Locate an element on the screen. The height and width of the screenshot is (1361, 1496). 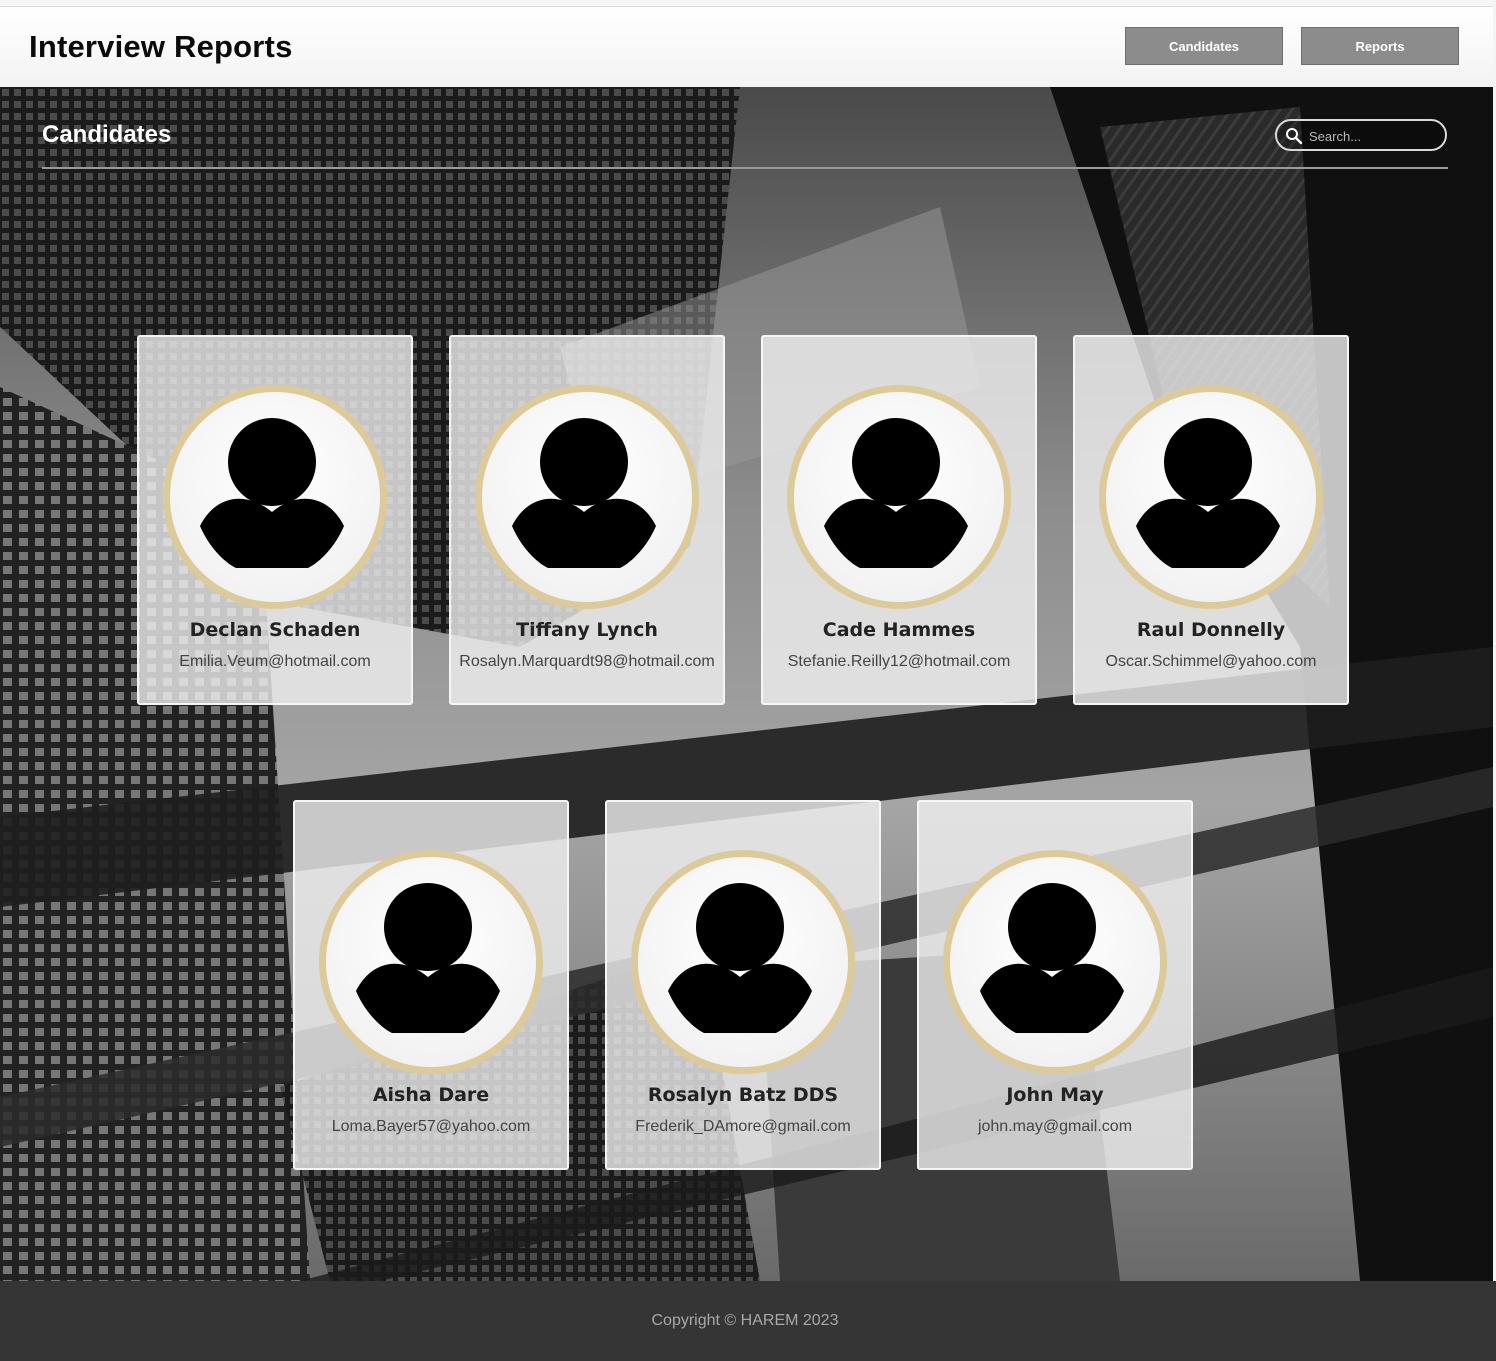
top-strip is located at coordinates (748, 3).